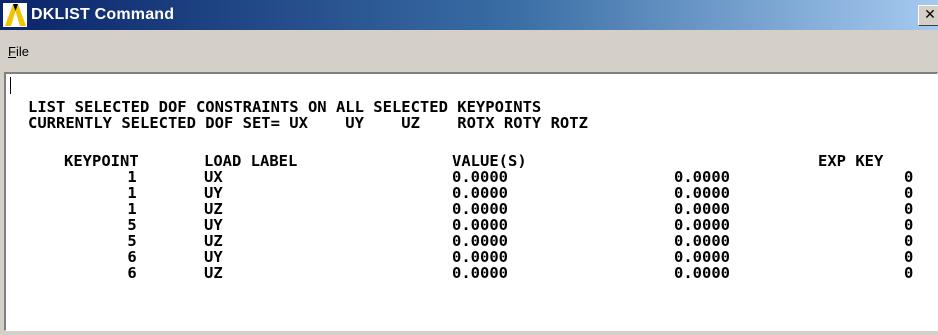 Image resolution: width=938 pixels, height=335 pixels. I want to click on ansys-logo-icon, so click(15, 15).